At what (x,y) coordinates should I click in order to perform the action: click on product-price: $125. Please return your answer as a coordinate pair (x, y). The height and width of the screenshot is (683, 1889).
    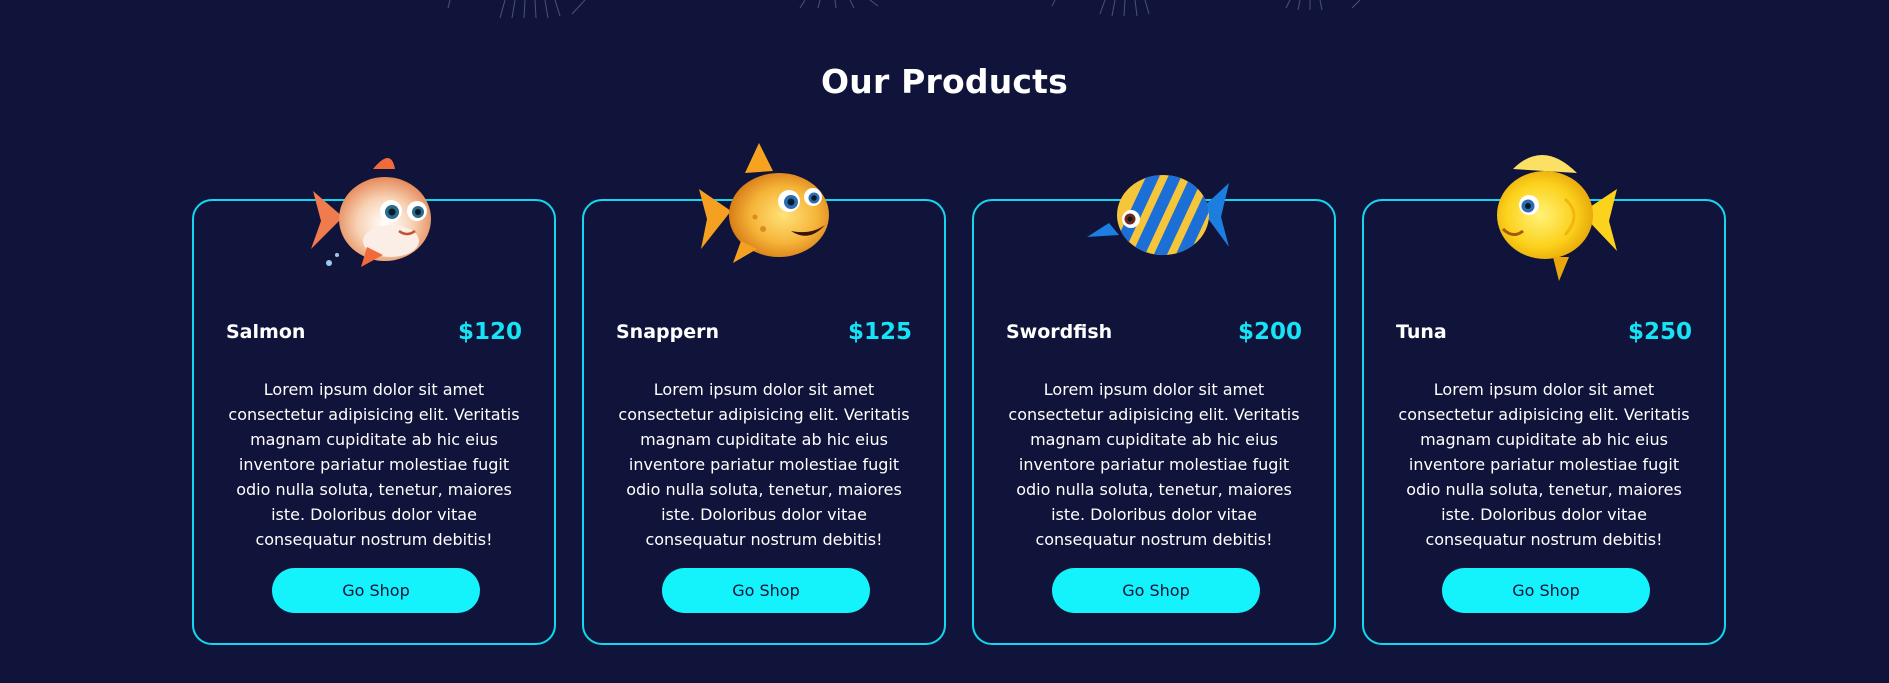
    Looking at the image, I should click on (879, 332).